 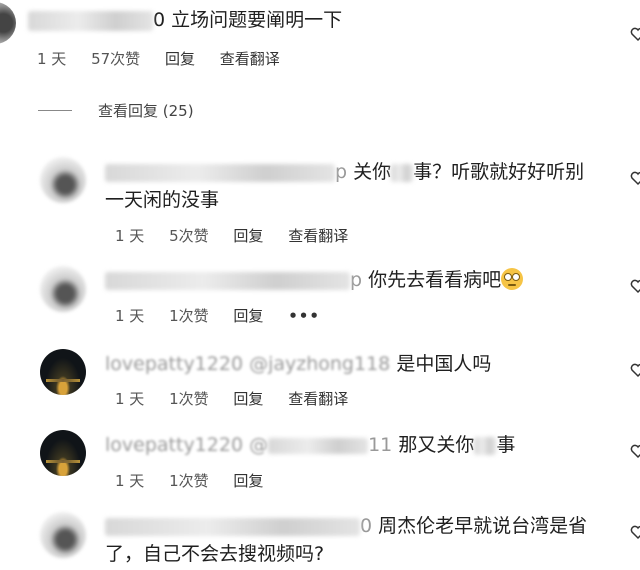 I want to click on reply-meta: 1 天 5次赞 回复 查看翻译, so click(x=241, y=235).